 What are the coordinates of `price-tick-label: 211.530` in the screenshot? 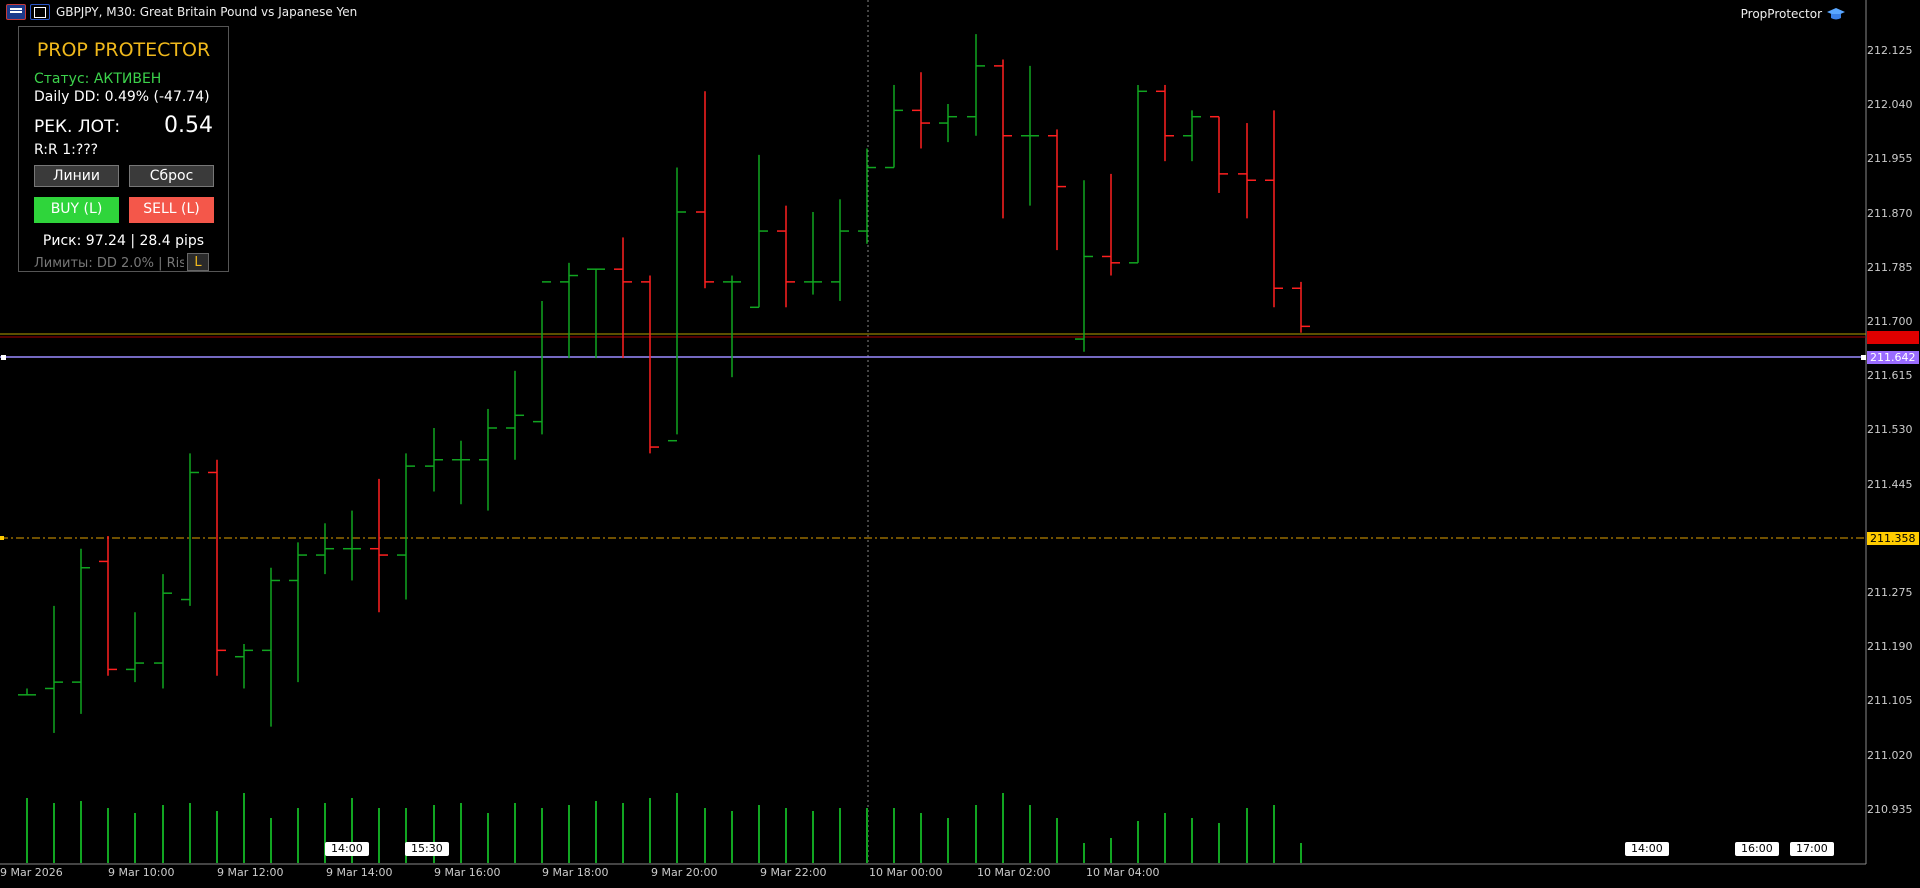 It's located at (1890, 430).